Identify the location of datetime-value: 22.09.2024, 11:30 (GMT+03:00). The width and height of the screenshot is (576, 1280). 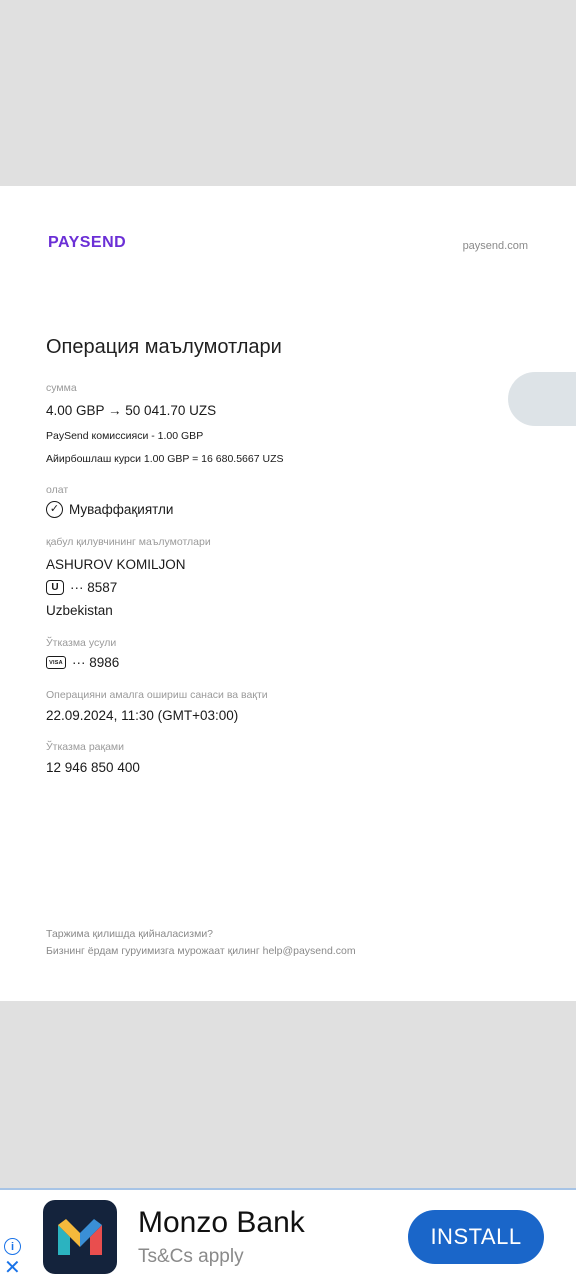
(142, 715).